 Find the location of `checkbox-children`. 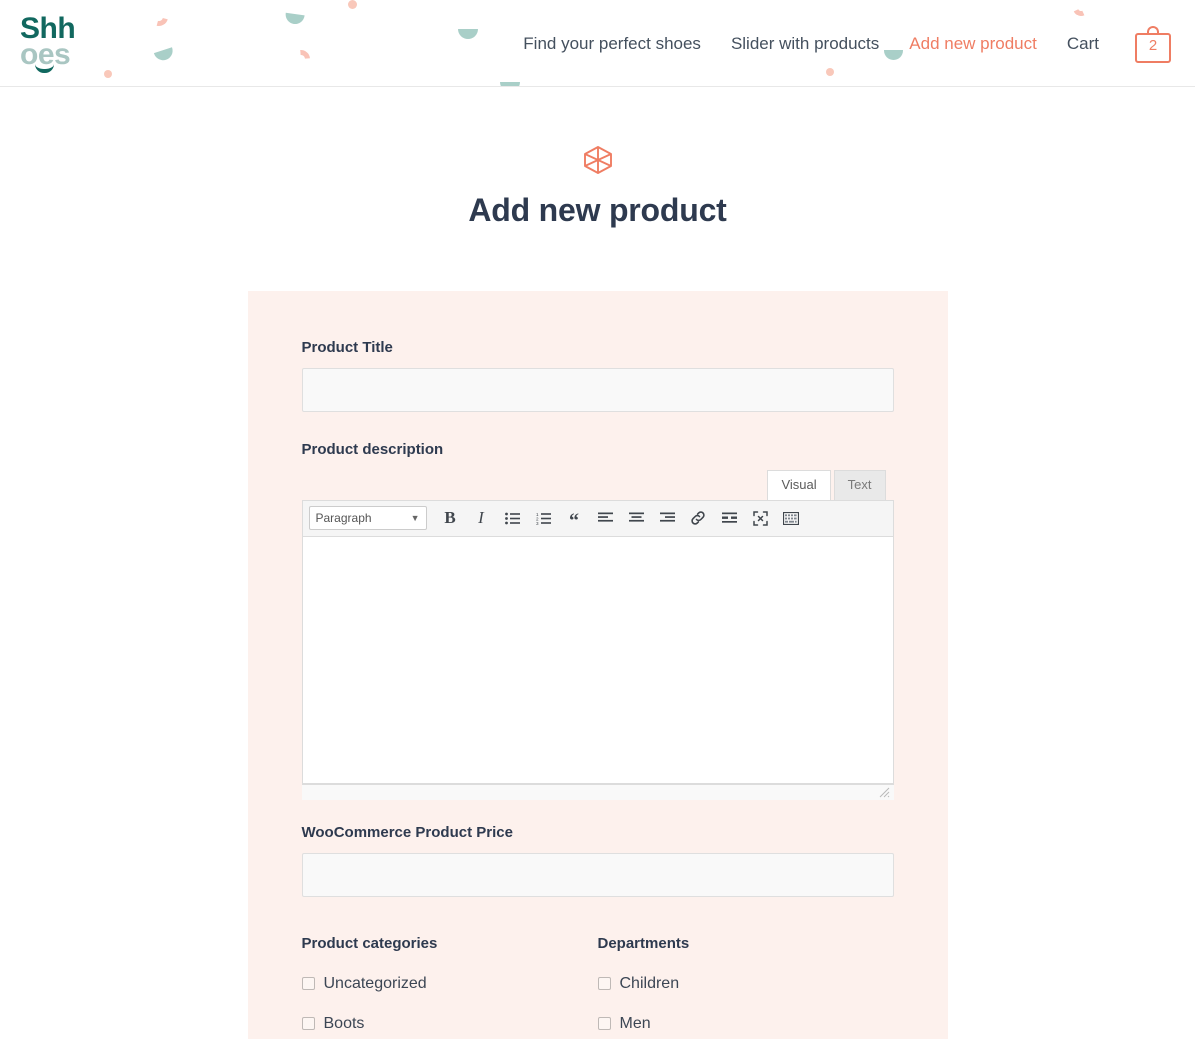

checkbox-children is located at coordinates (604, 983).